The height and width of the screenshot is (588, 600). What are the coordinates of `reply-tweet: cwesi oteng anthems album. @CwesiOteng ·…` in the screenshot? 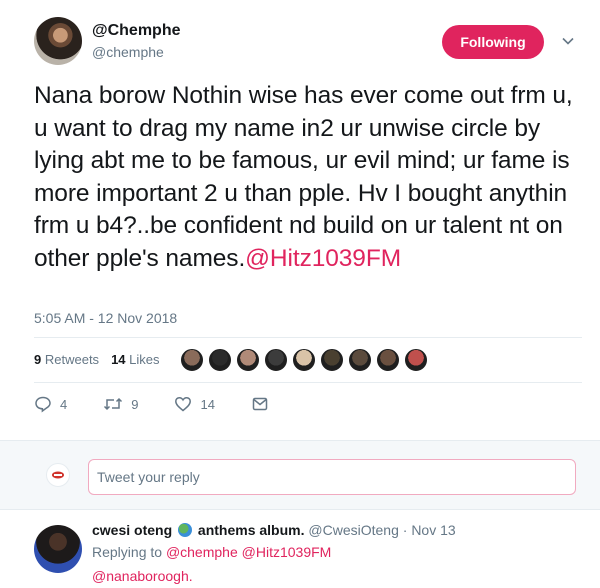 It's located at (300, 549).